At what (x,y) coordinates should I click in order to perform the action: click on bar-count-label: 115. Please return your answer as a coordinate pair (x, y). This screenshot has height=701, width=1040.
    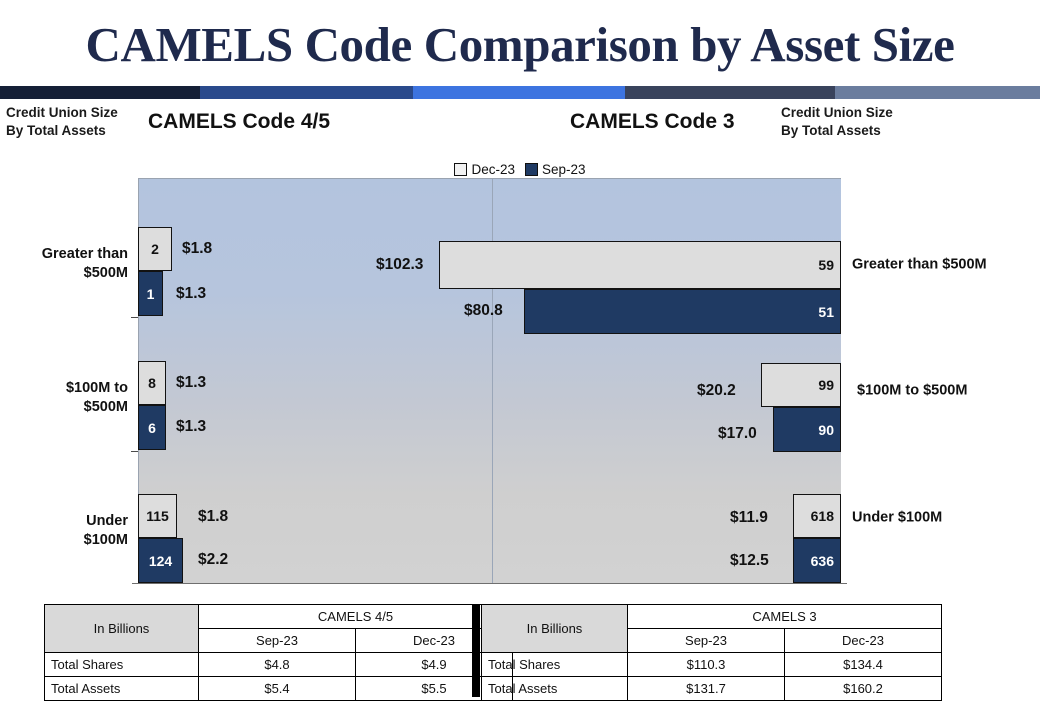
    Looking at the image, I should click on (157, 516).